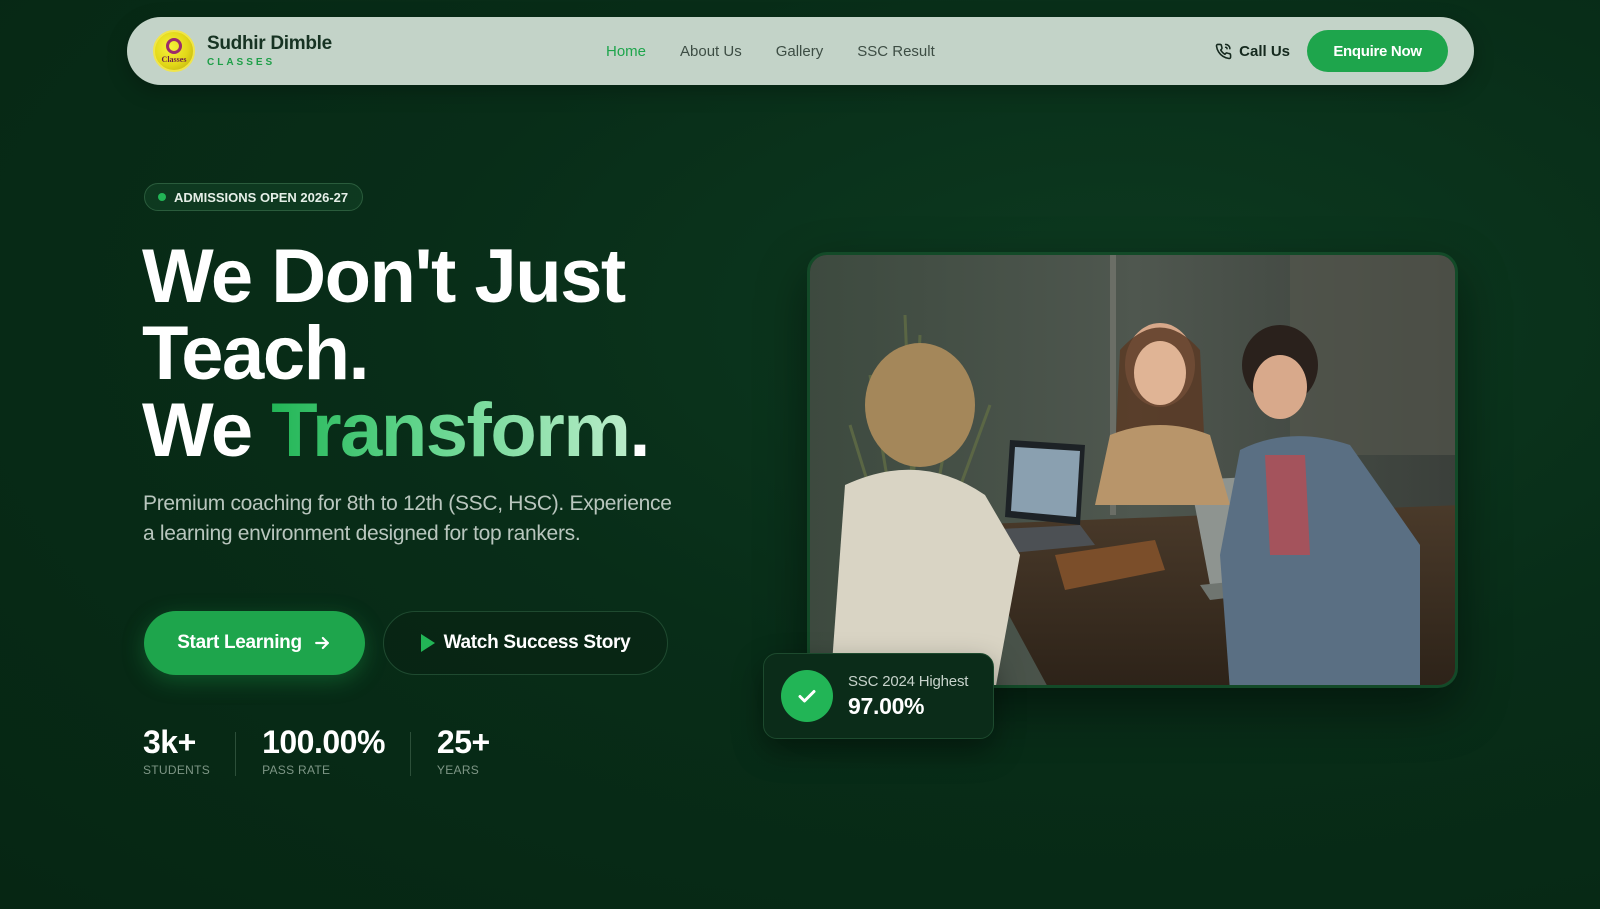 Image resolution: width=1600 pixels, height=909 pixels. What do you see at coordinates (261, 197) in the screenshot?
I see `admissions-badge-label: ADMISSIONS OPEN 2026-27` at bounding box center [261, 197].